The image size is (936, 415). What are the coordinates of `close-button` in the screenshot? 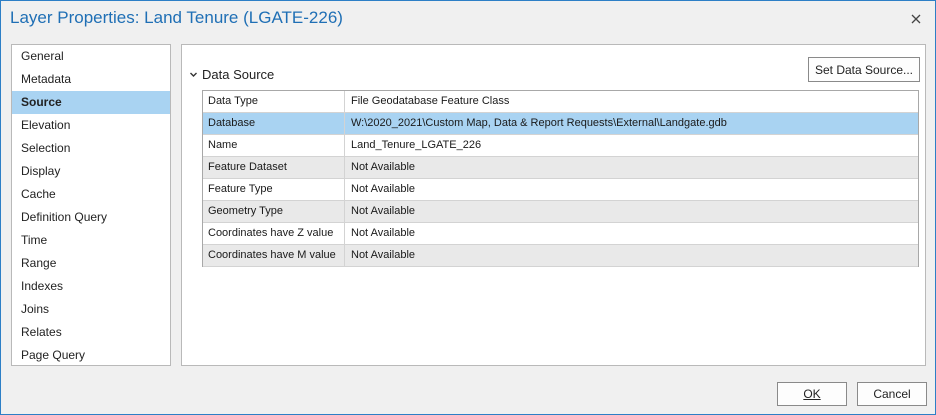 It's located at (916, 19).